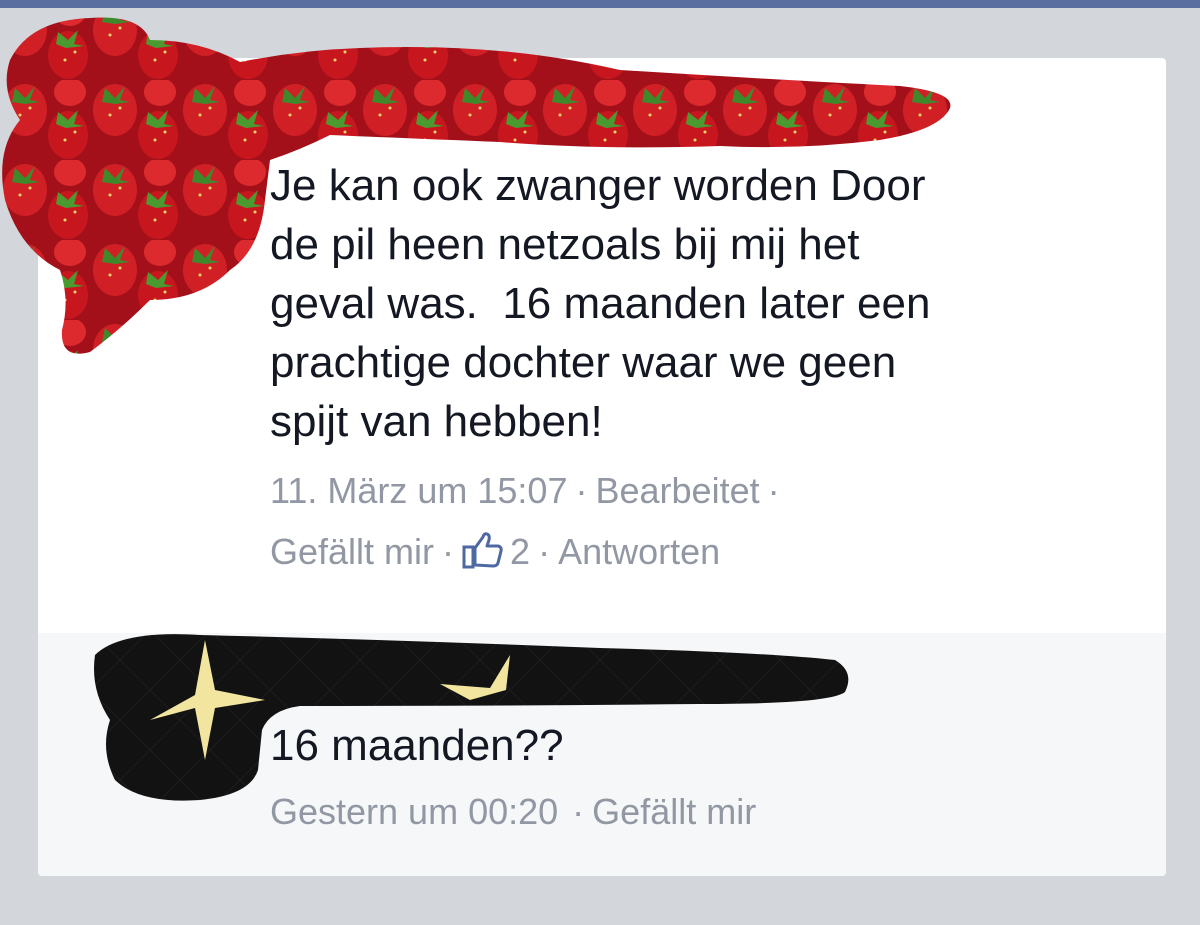 The height and width of the screenshot is (925, 1200). I want to click on comment-line-2: de pil heen netzoals bij mij het, so click(565, 244).